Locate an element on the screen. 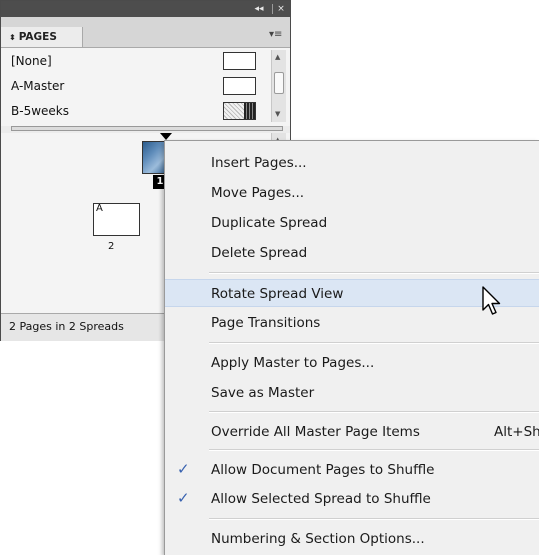 Image resolution: width=539 pixels, height=555 pixels. tab-pages-label: PAGES is located at coordinates (37, 37).